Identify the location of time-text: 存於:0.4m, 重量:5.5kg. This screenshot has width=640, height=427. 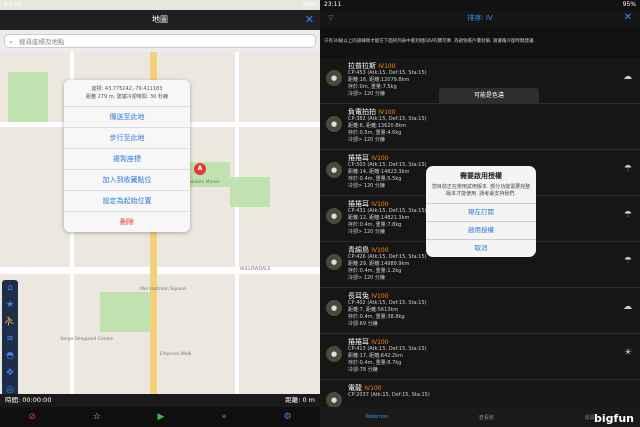
(375, 179).